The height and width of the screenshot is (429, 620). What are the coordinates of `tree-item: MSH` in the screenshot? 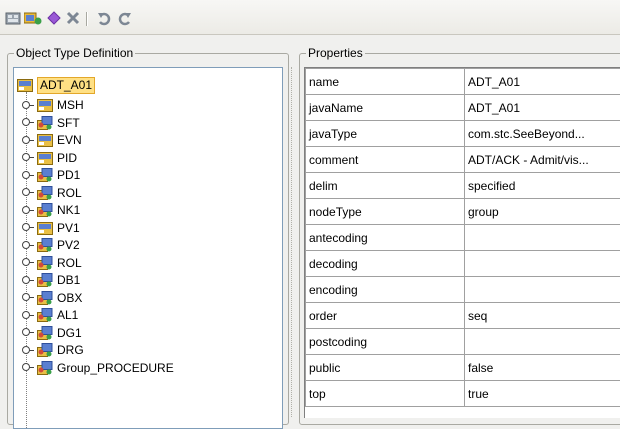 It's located at (53, 105).